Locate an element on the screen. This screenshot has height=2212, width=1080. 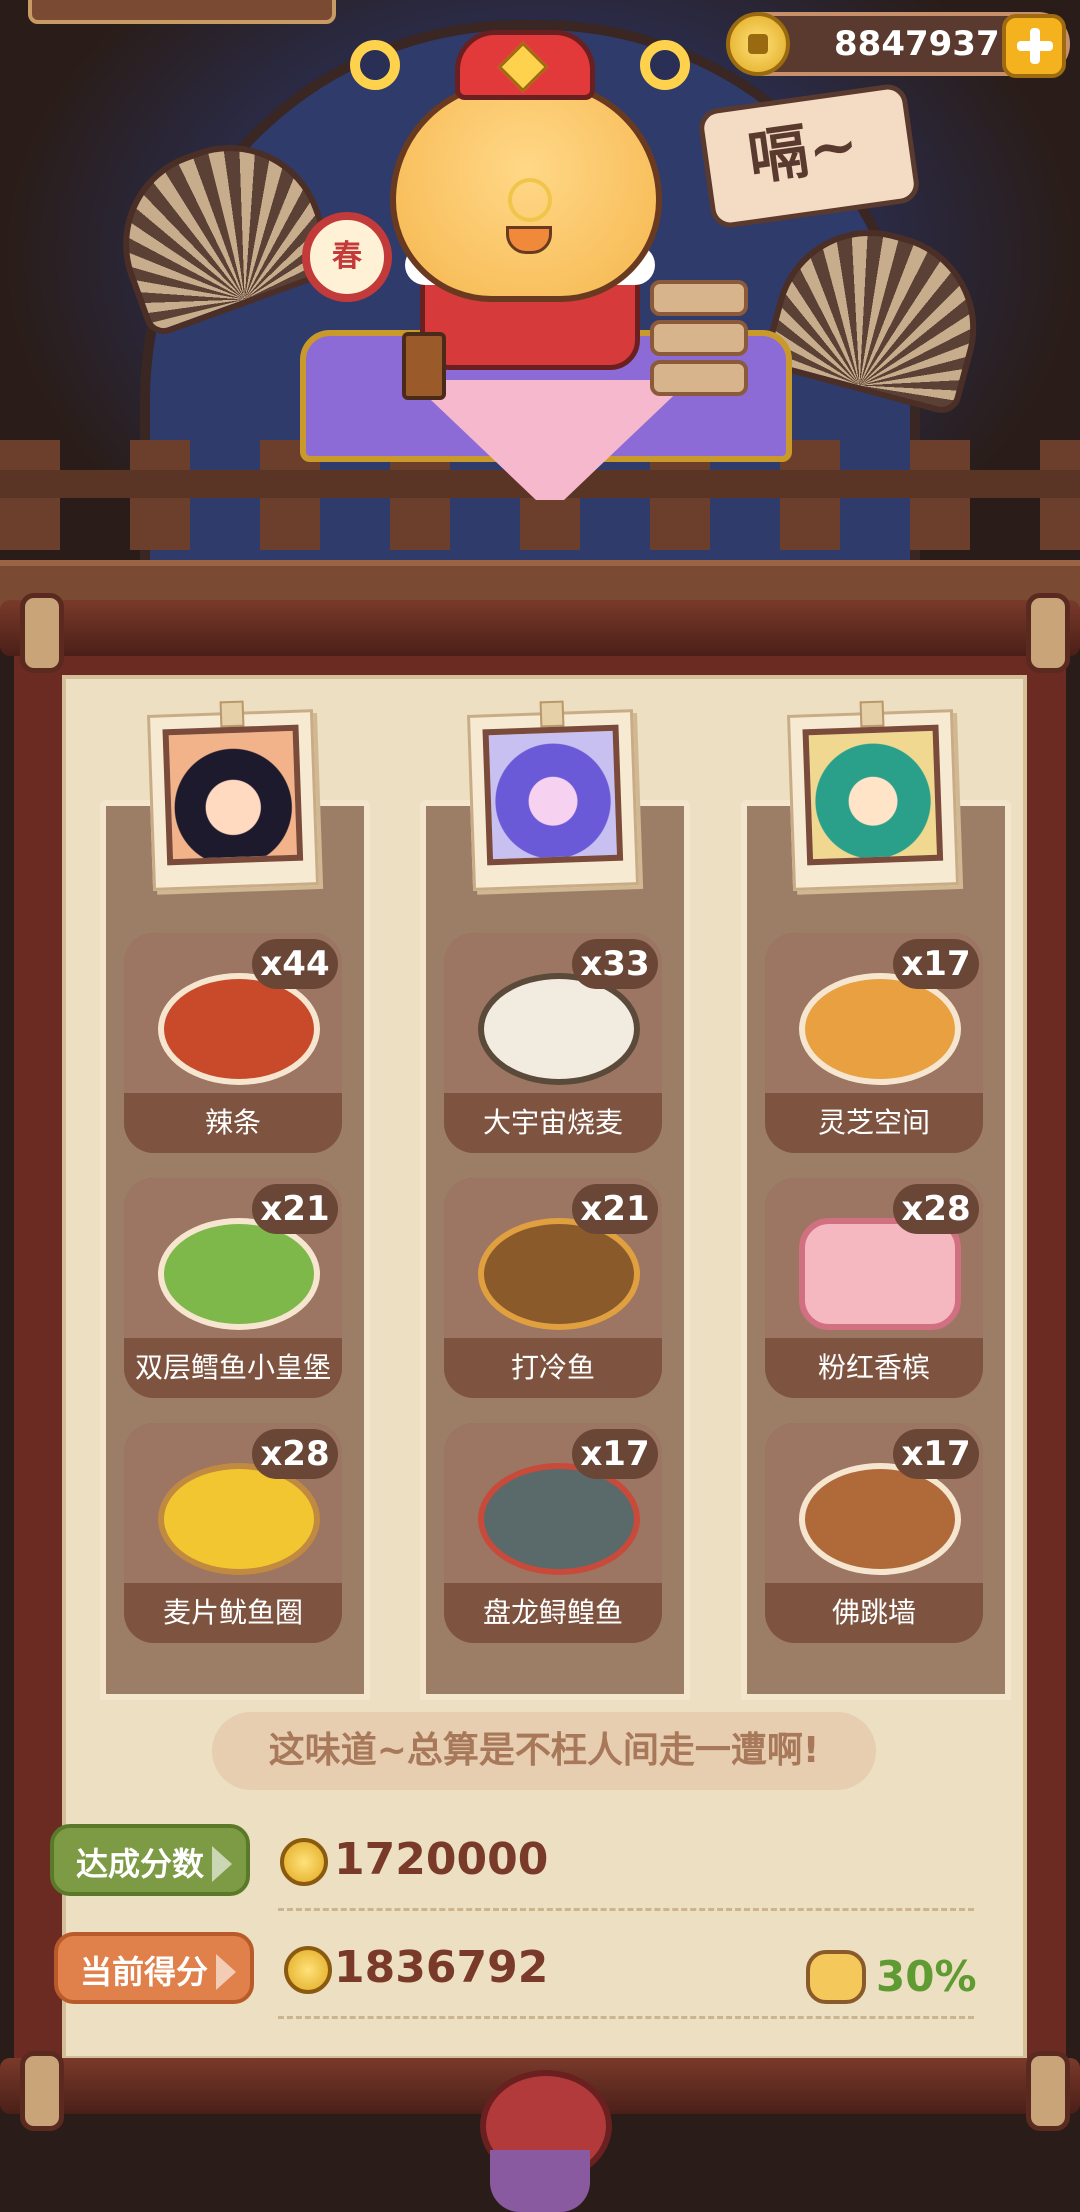
dish-card: x44 辣条 is located at coordinates (233, 1043).